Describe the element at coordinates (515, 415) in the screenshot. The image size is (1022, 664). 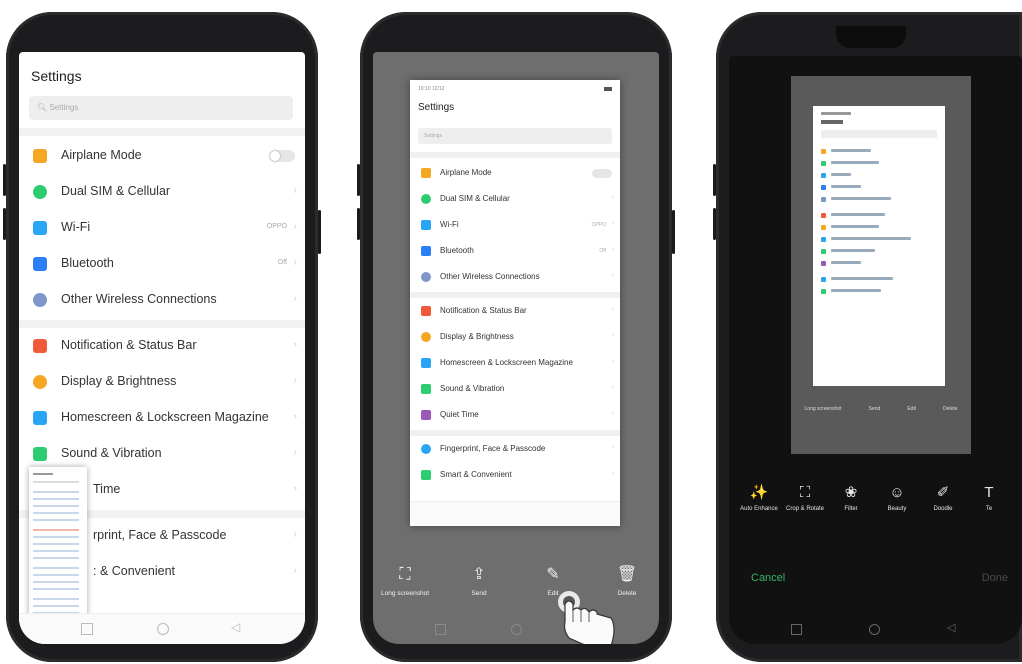
I see `card-item: Quiet Time ›` at that location.